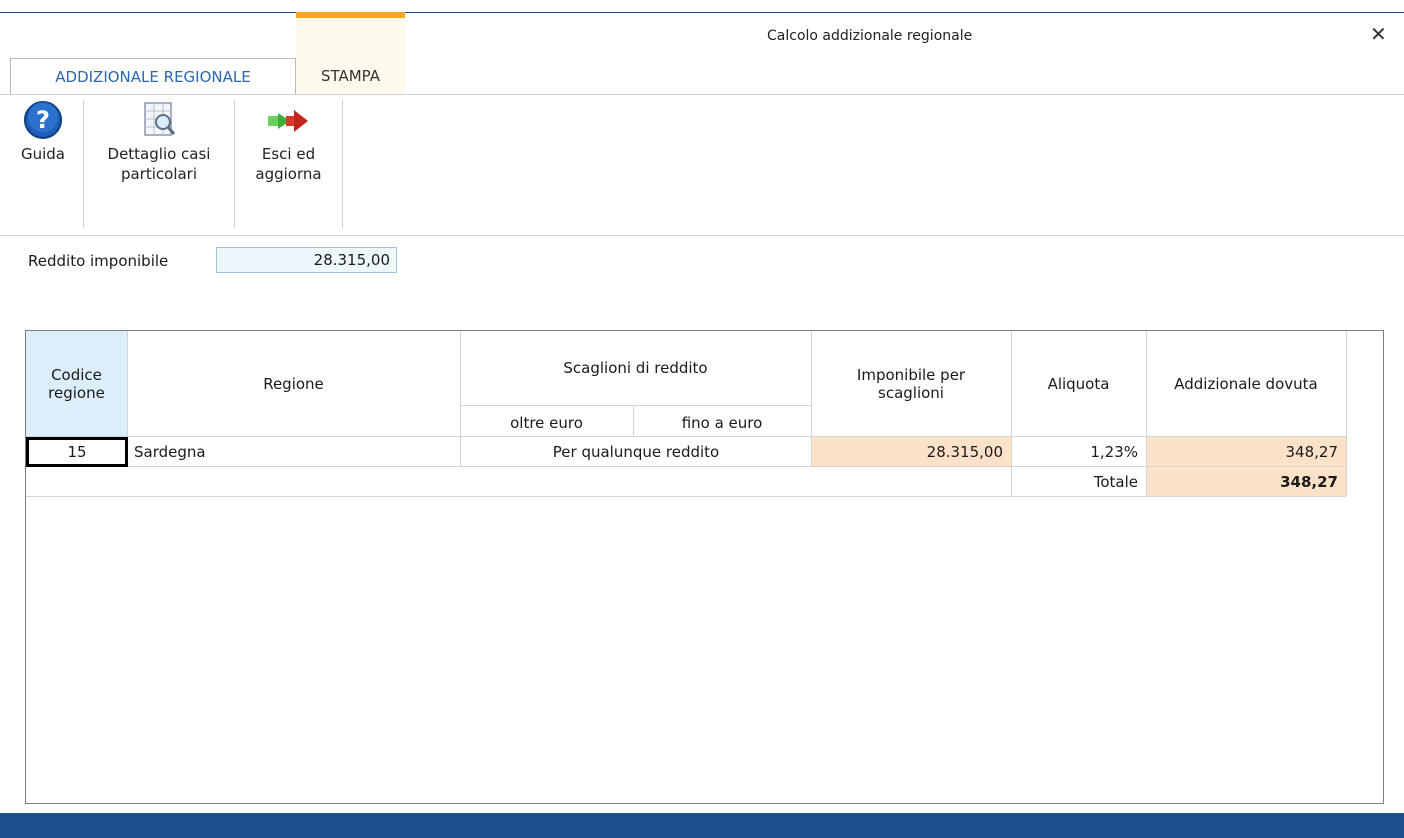  I want to click on header-scaglioni: Scaglioni di reddito, so click(635, 368).